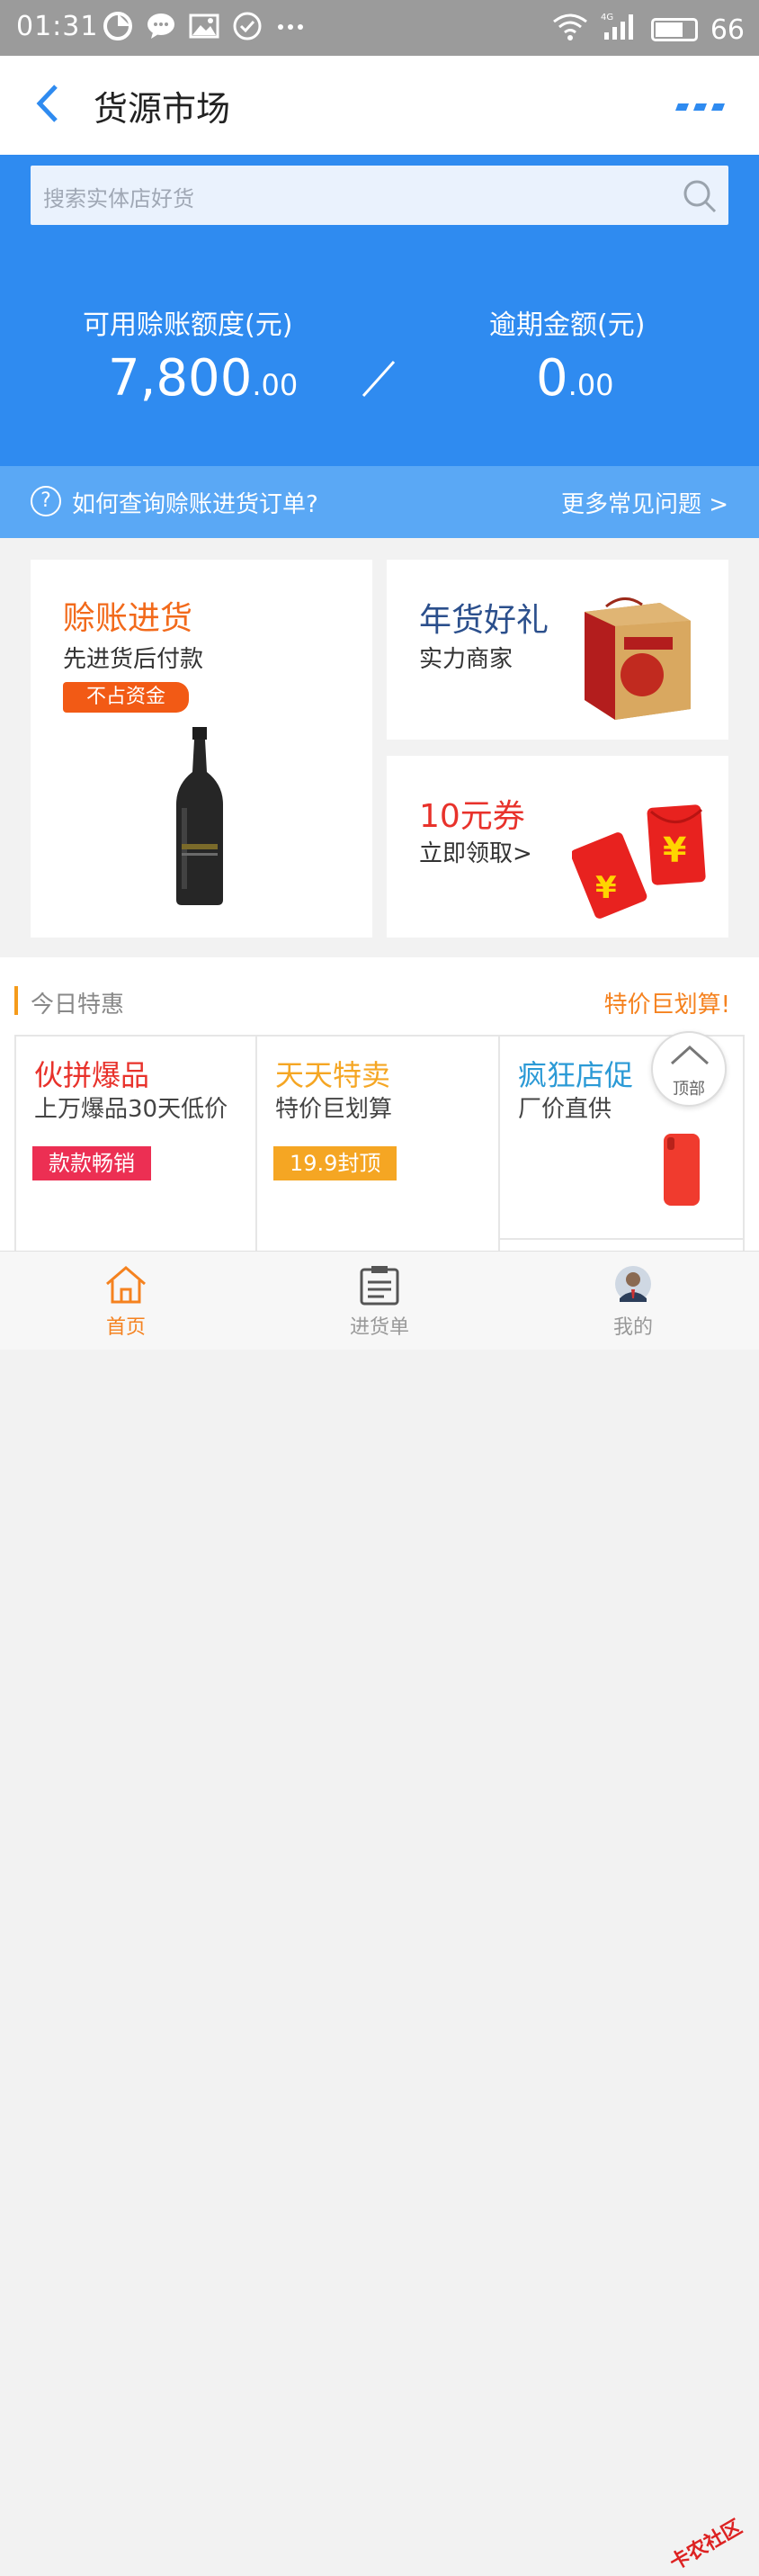 The height and width of the screenshot is (2576, 759). I want to click on deal-group-buy: 伙拼爆品 上万爆品30天低价 款款畅销, so click(137, 1153).